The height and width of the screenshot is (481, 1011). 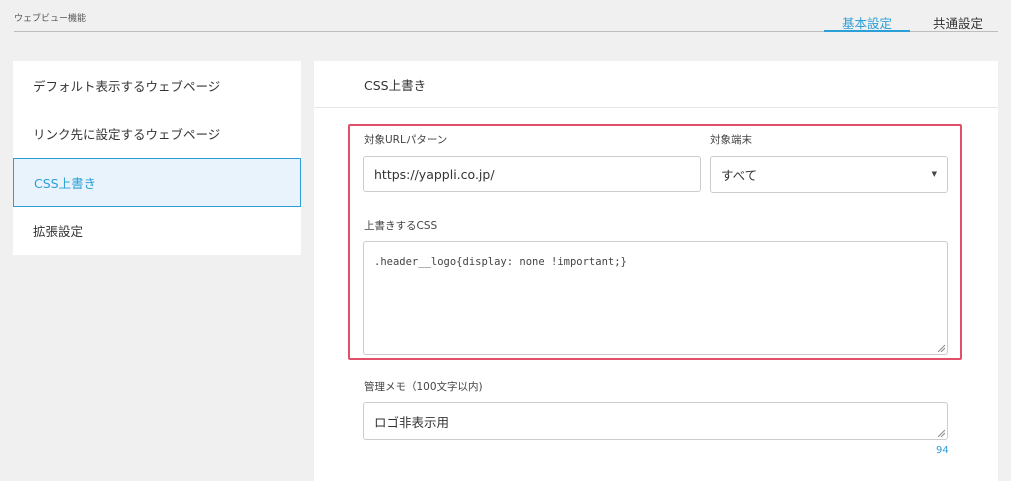 I want to click on memo-textarea: ロゴ非表示用, so click(x=655, y=421).